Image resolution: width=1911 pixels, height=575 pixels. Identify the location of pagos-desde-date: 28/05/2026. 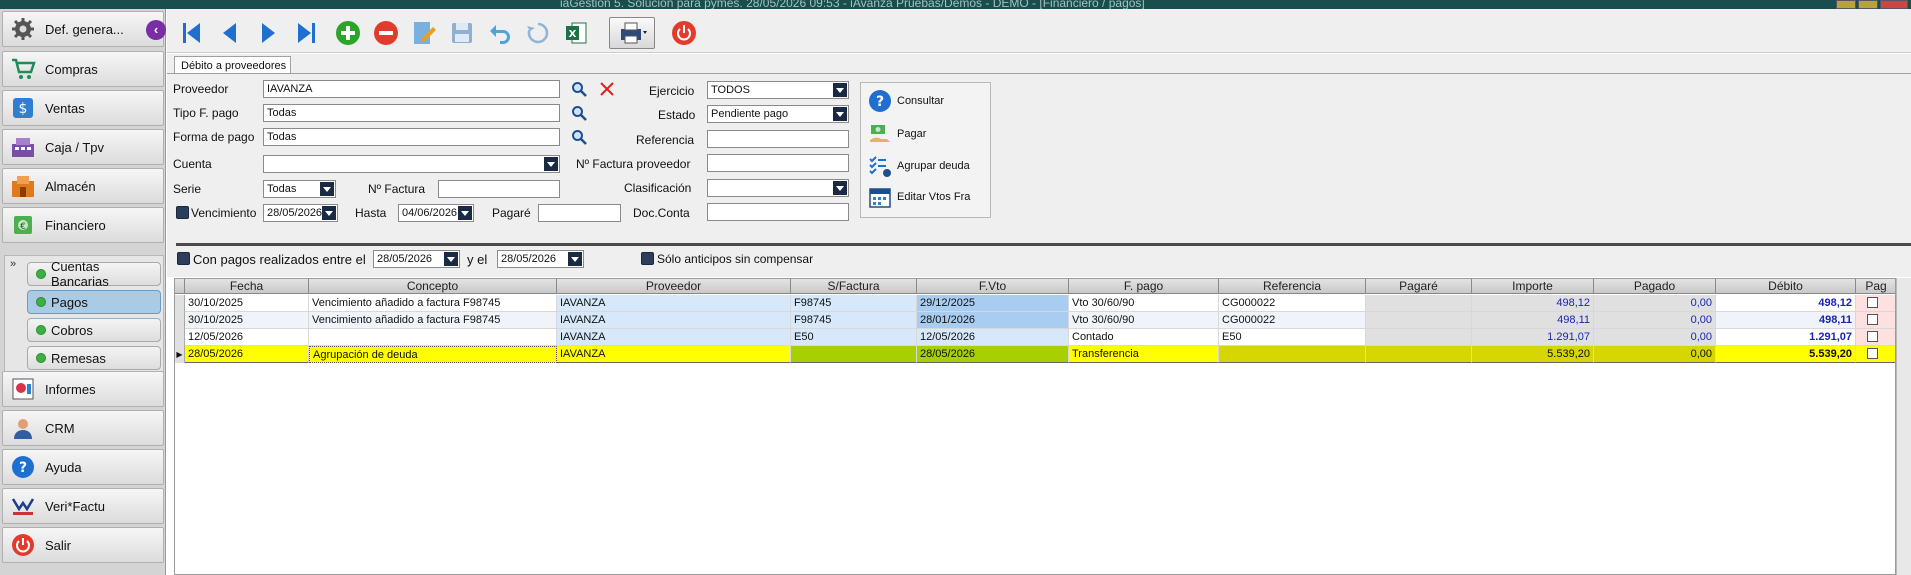
(416, 259).